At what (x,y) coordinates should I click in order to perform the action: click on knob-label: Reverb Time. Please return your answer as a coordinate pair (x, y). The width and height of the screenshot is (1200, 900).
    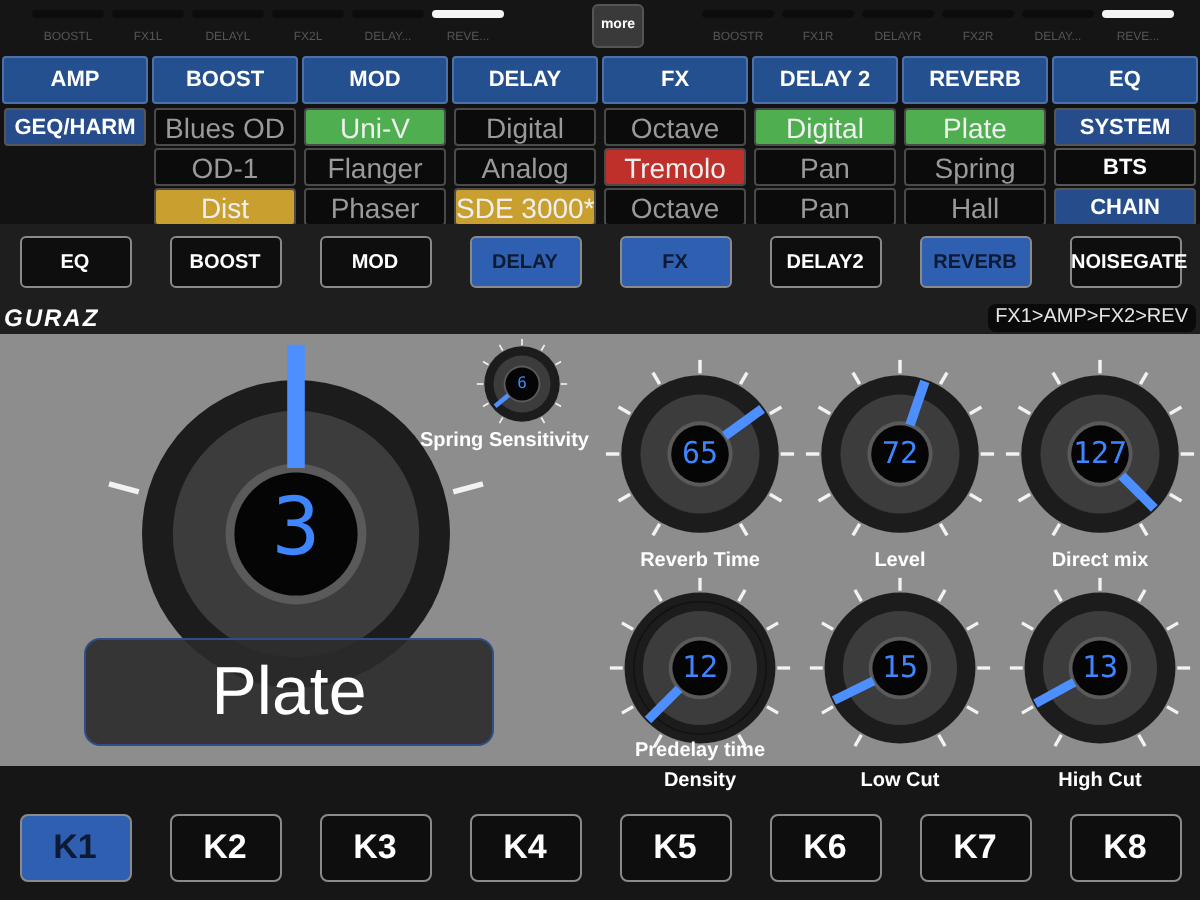
    Looking at the image, I should click on (700, 562).